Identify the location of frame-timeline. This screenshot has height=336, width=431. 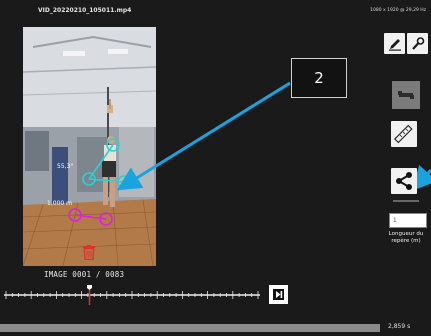
(132, 295).